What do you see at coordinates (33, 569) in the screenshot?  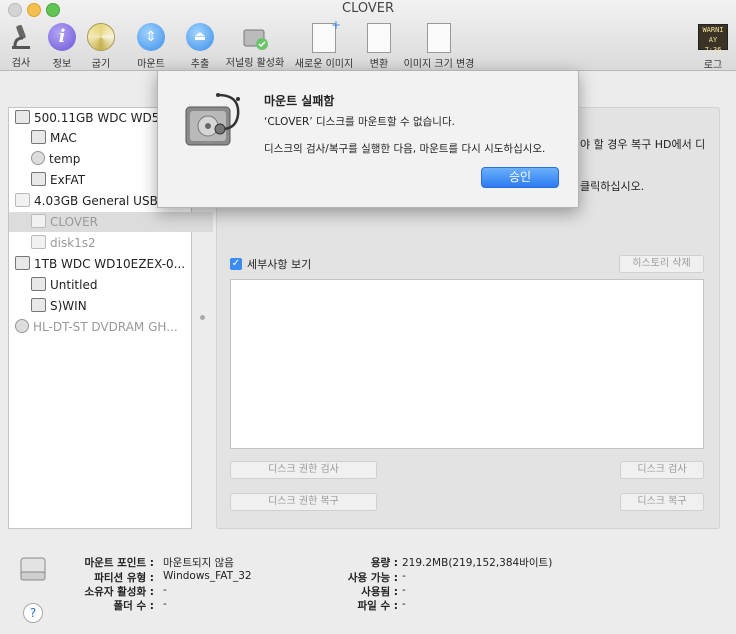 I see `selected-disk-icon` at bounding box center [33, 569].